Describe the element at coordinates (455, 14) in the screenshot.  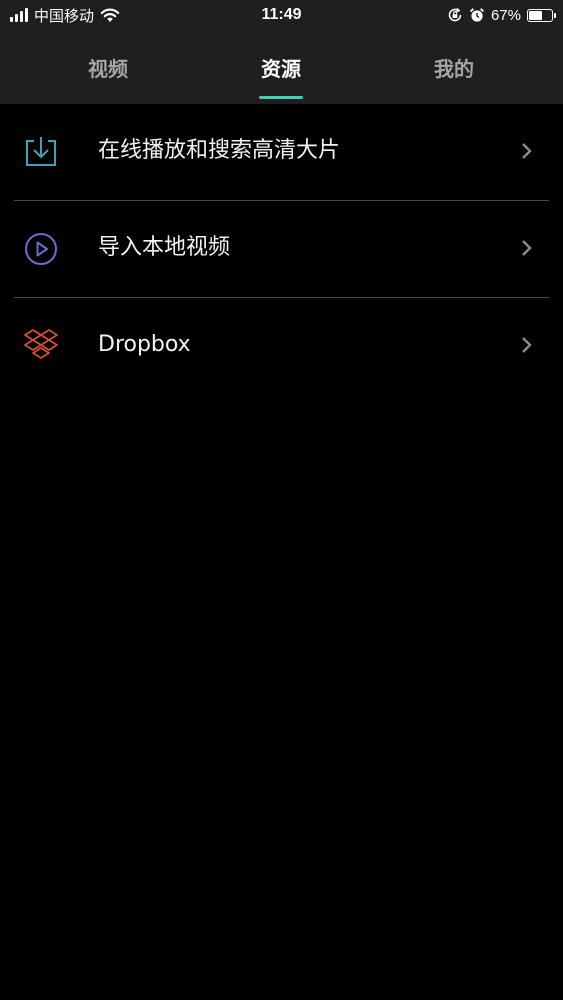
I see `orientation-lock-icon` at that location.